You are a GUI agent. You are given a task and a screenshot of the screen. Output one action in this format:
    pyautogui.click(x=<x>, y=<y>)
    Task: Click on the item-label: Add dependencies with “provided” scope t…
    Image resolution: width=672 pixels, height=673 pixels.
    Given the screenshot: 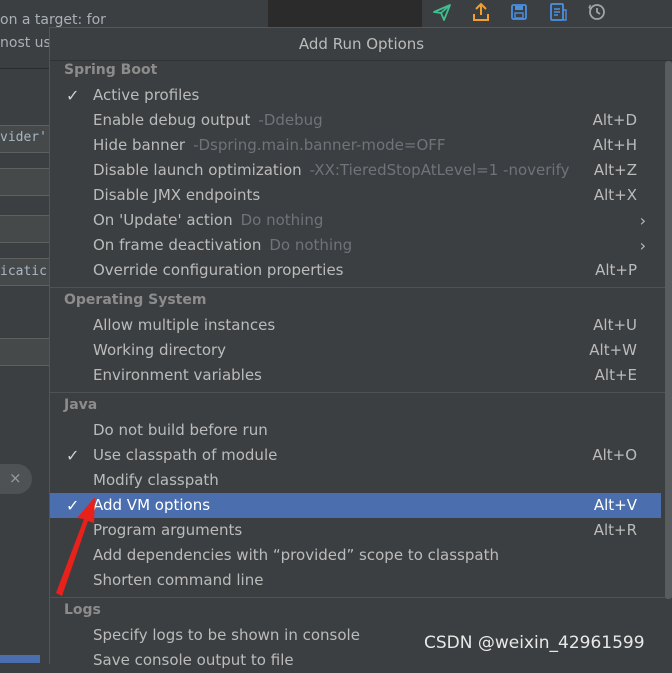 What is the action you would take?
    pyautogui.click(x=296, y=555)
    